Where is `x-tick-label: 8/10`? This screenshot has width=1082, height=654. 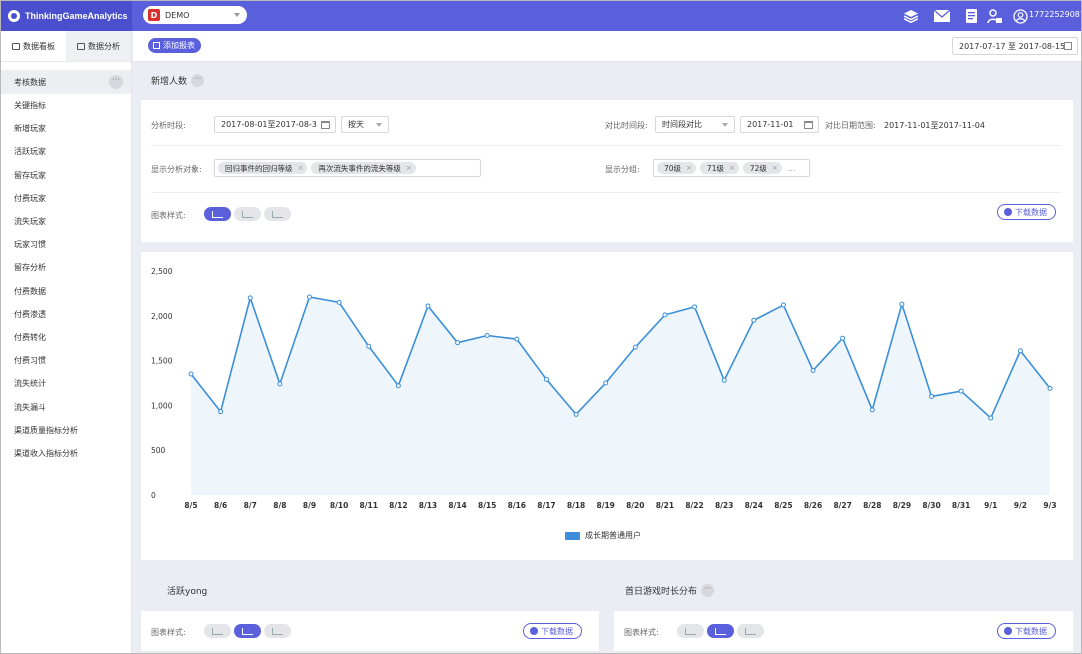 x-tick-label: 8/10 is located at coordinates (339, 505).